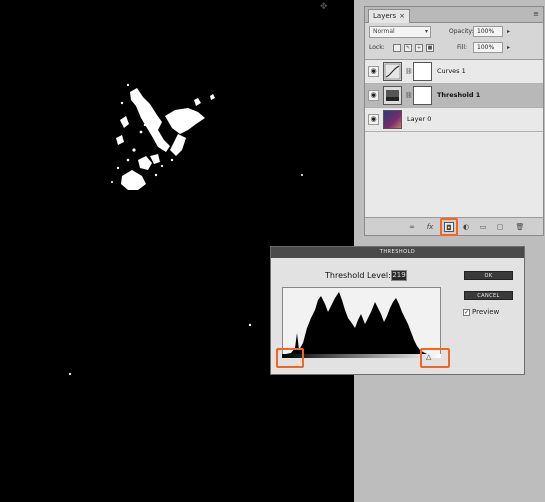 The width and height of the screenshot is (545, 502). What do you see at coordinates (430, 227) in the screenshot?
I see `fx-icon: fx` at bounding box center [430, 227].